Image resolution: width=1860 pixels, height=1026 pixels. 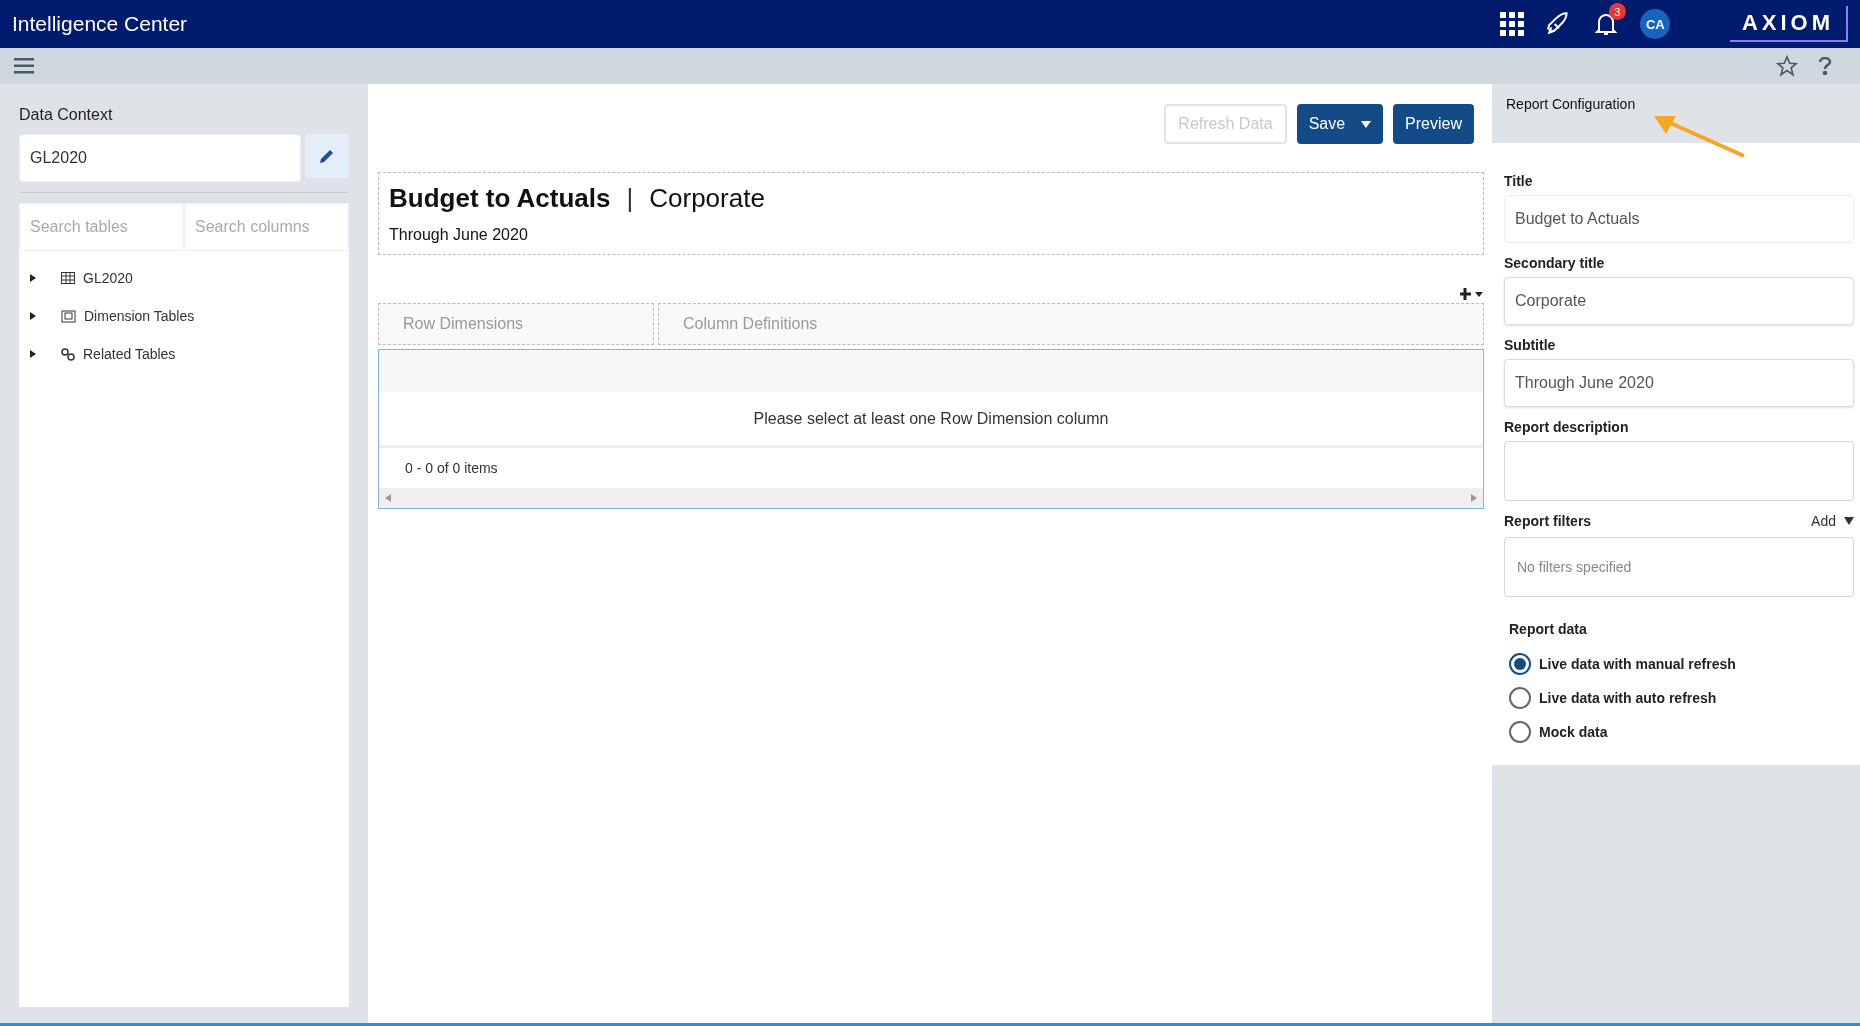 I want to click on add-filter-button: Add, so click(x=1832, y=521).